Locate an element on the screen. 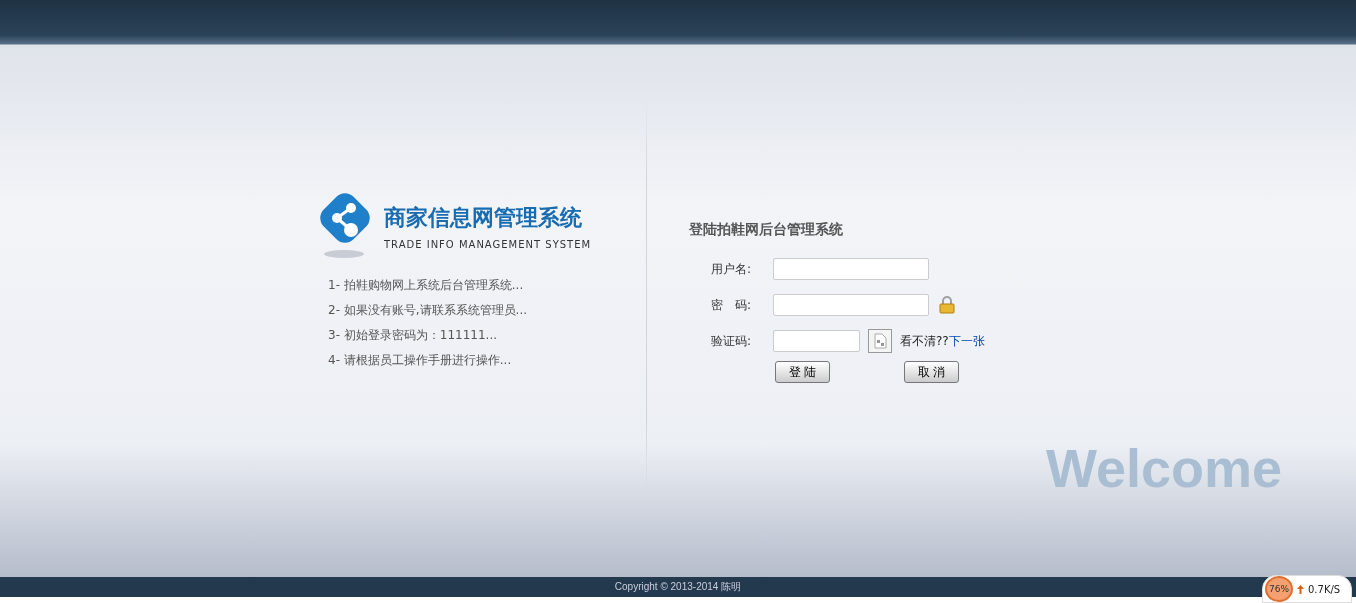 Image resolution: width=1356 pixels, height=603 pixels. password-label: 密 码: is located at coordinates (730, 305).